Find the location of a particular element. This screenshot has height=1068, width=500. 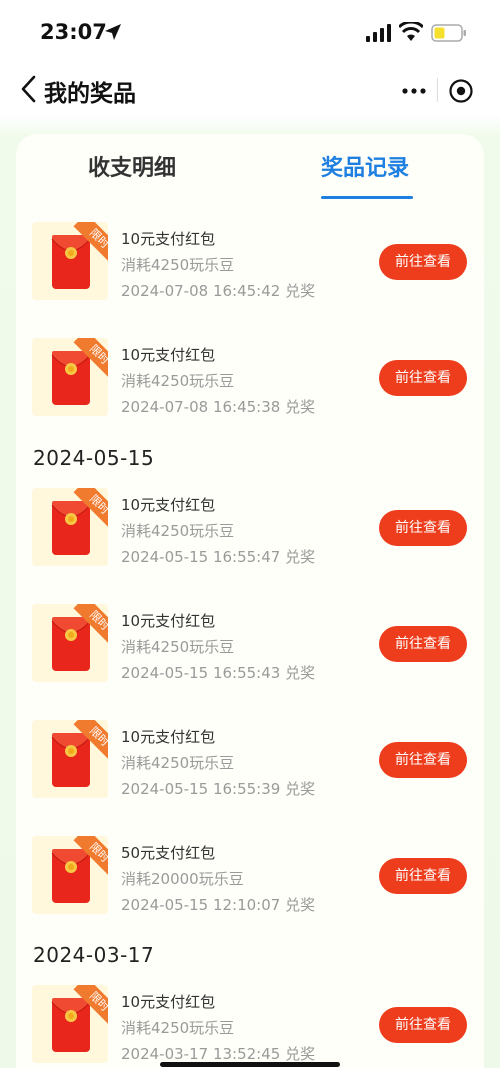

redeem-time: 2024-05-15 16:55:43 兑奖 is located at coordinates (218, 673).